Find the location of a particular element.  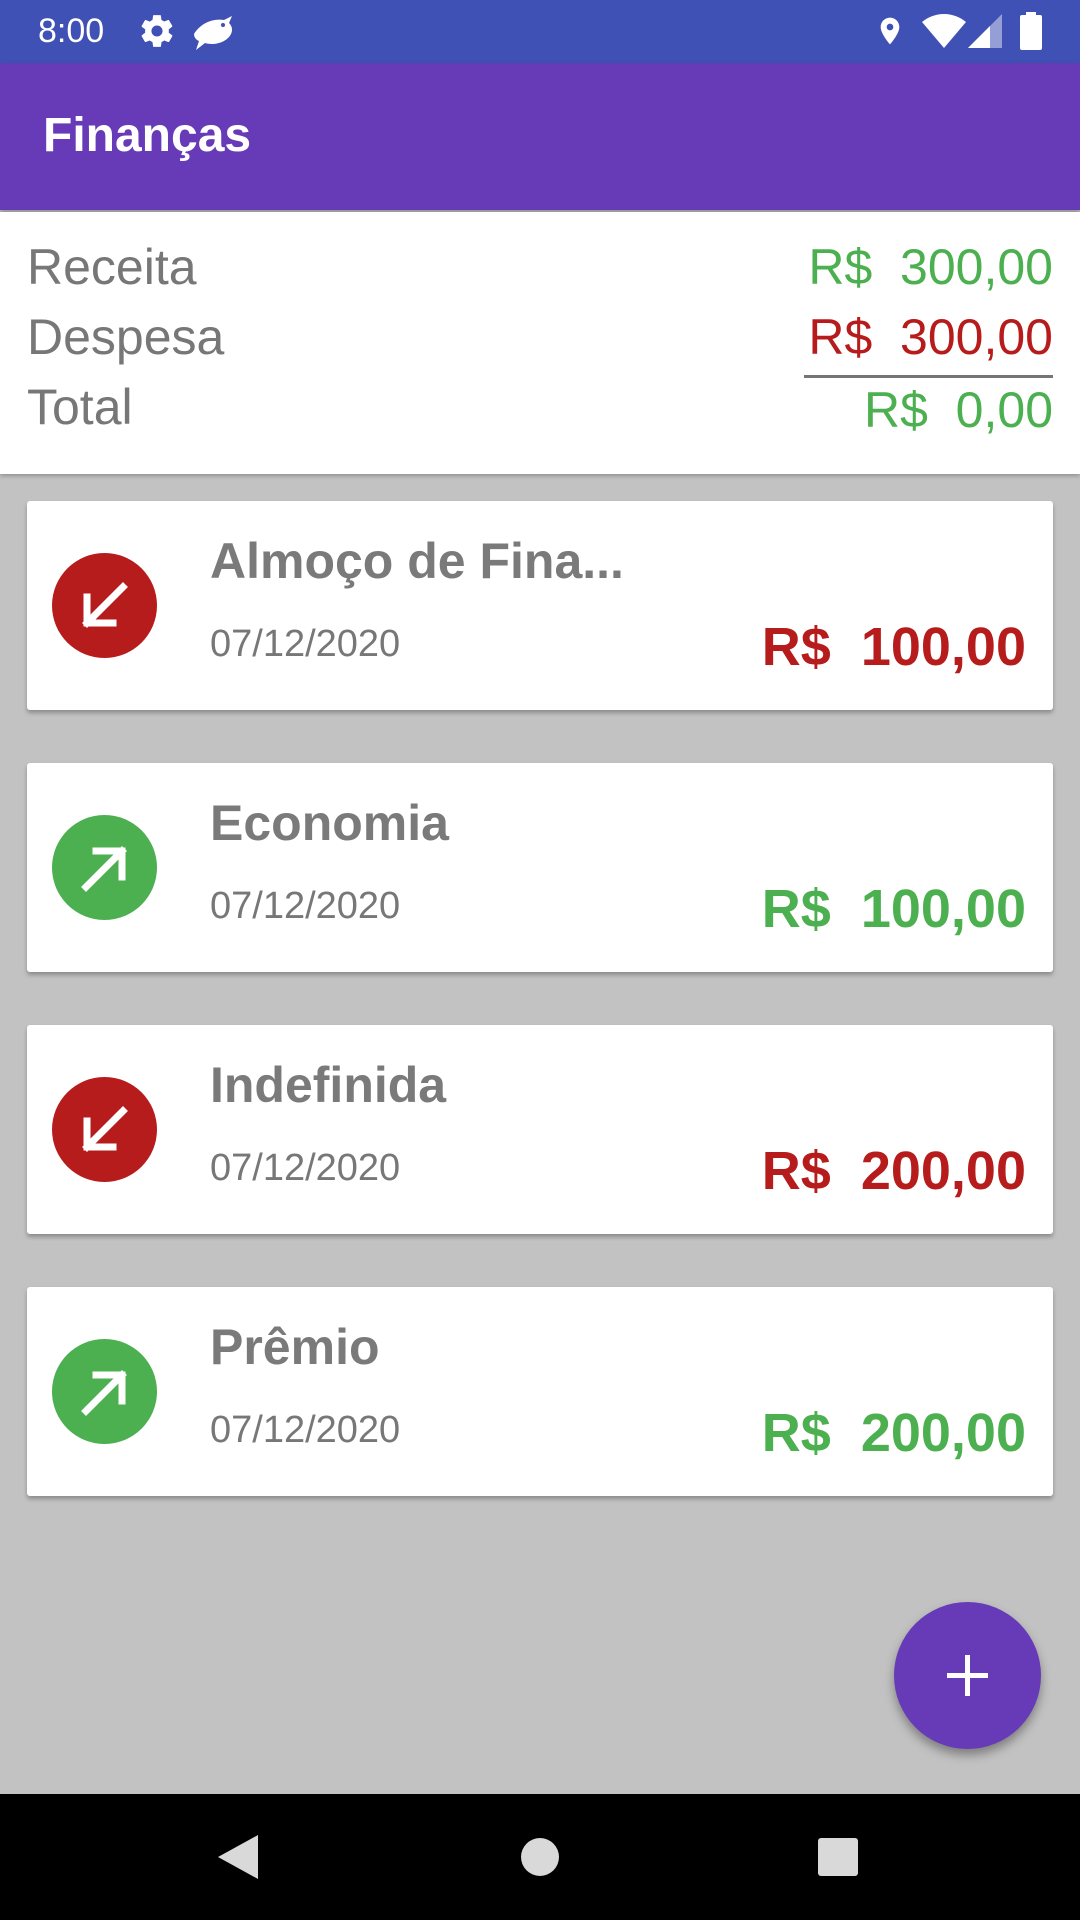

plus-icon is located at coordinates (967, 1675).